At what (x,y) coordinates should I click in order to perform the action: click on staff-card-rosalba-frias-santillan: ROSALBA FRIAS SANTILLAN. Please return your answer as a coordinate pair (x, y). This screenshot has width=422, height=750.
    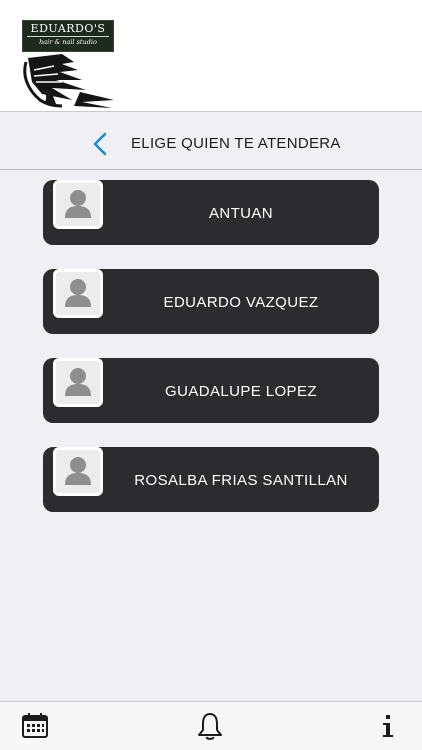
    Looking at the image, I should click on (211, 479).